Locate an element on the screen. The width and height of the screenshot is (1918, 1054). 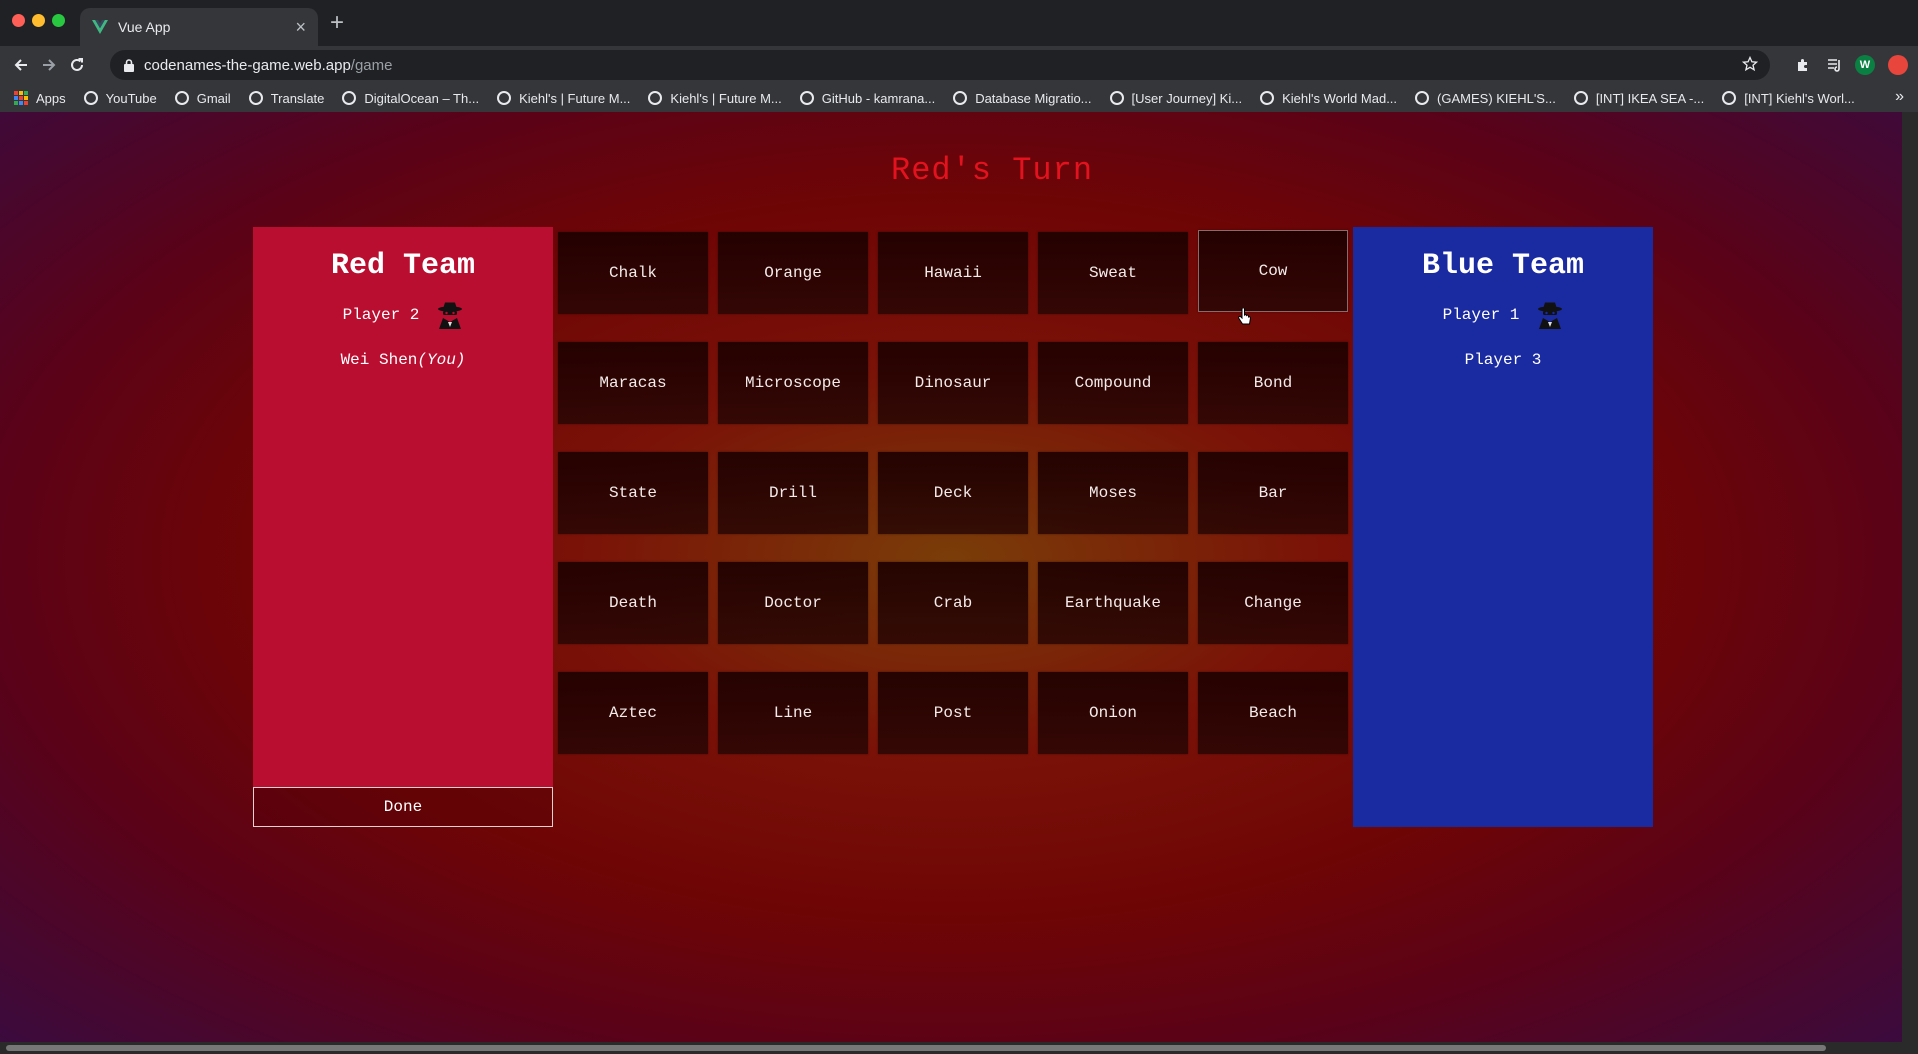
word-card: Line is located at coordinates (793, 713).